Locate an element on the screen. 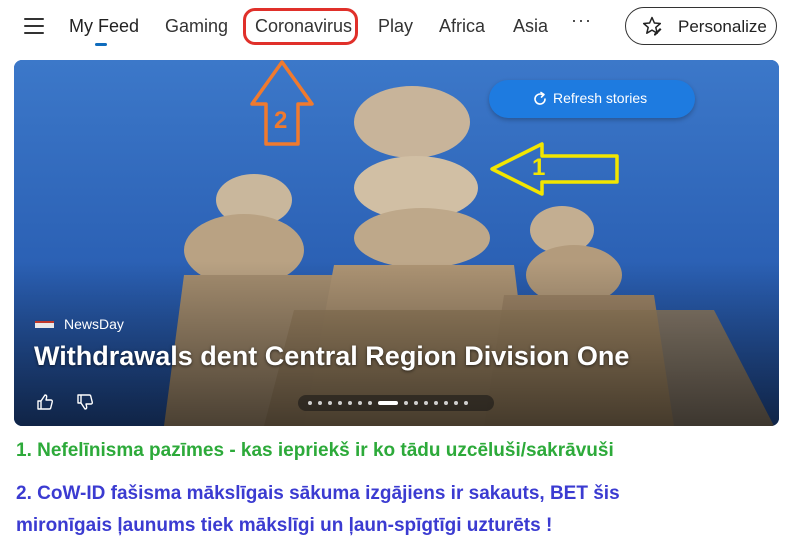 This screenshot has height=556, width=792. arrow2-label: 2 is located at coordinates (281, 120).